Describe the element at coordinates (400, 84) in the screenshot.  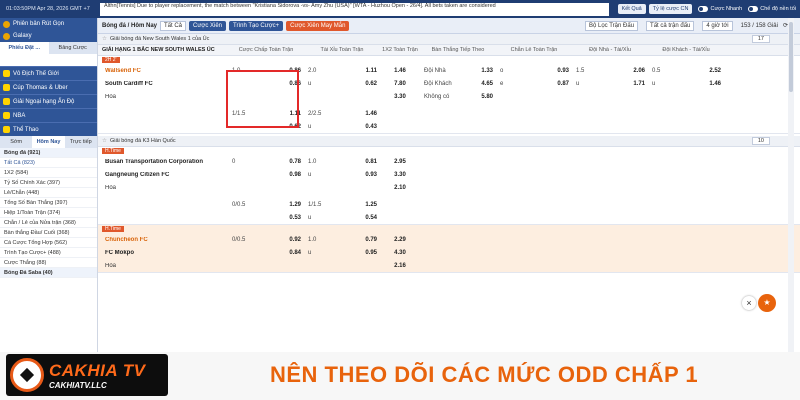
I see `odds-cell: 7.80` at that location.